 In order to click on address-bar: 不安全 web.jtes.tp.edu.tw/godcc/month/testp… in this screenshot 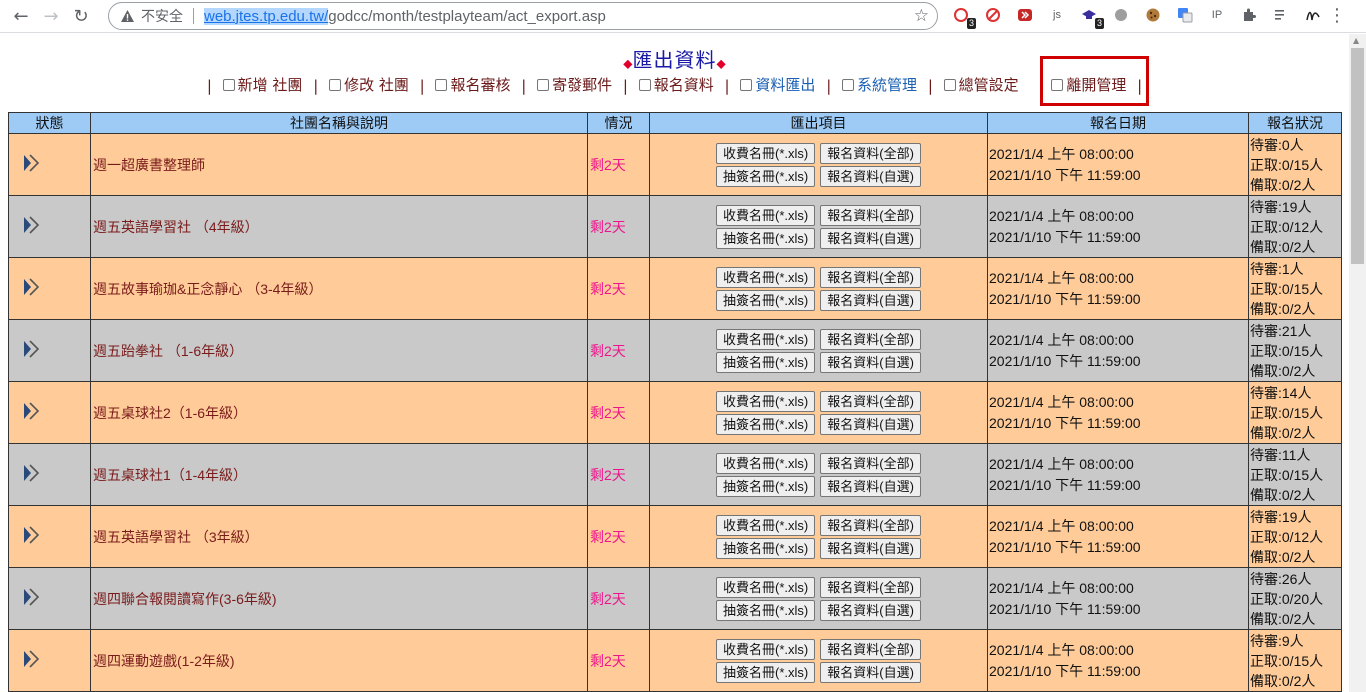, I will do `click(523, 16)`.